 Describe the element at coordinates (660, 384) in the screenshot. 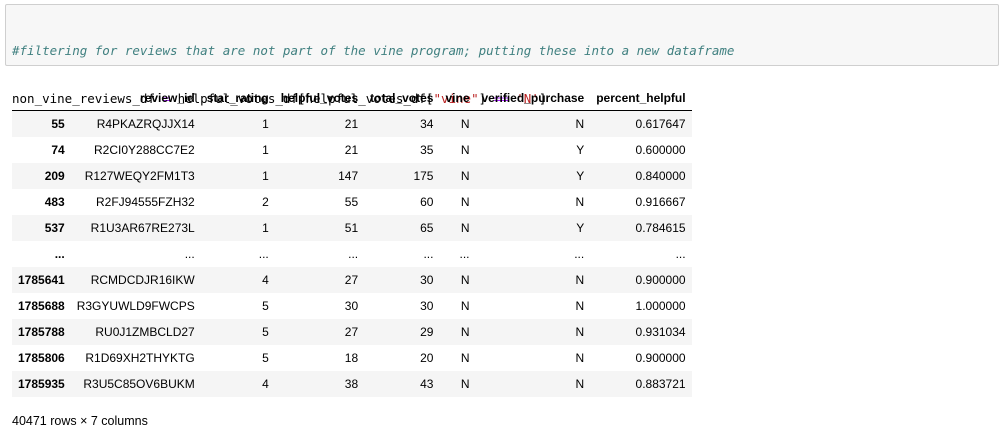

I see `cell-percent-helpful: 0.883721` at that location.